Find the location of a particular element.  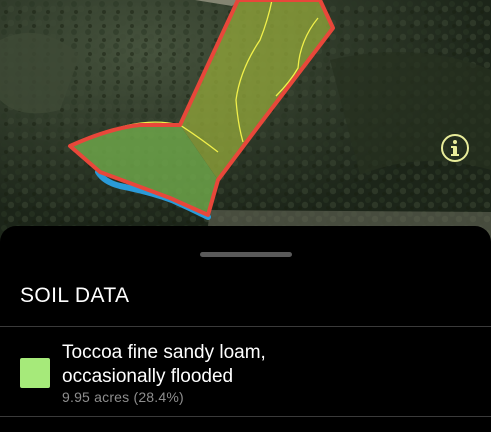

soil-name-line1: Toccoa fine sandy loam, is located at coordinates (164, 352).